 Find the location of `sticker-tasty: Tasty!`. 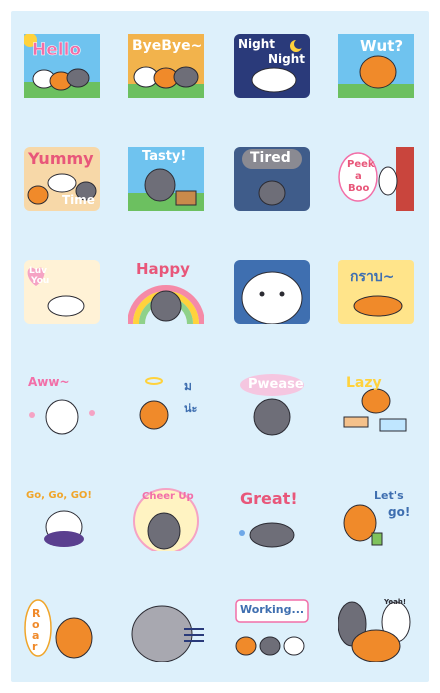

sticker-tasty: Tasty! is located at coordinates (166, 179).